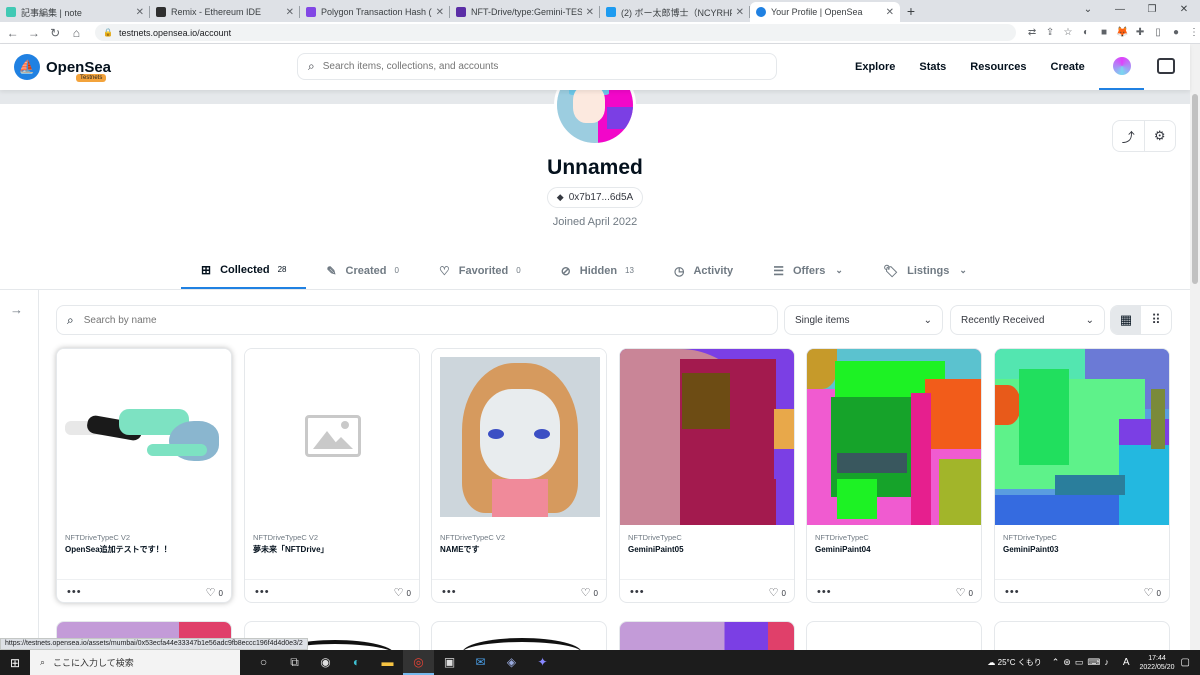  What do you see at coordinates (325, 662) in the screenshot?
I see `dell-icon: ◉` at bounding box center [325, 662].